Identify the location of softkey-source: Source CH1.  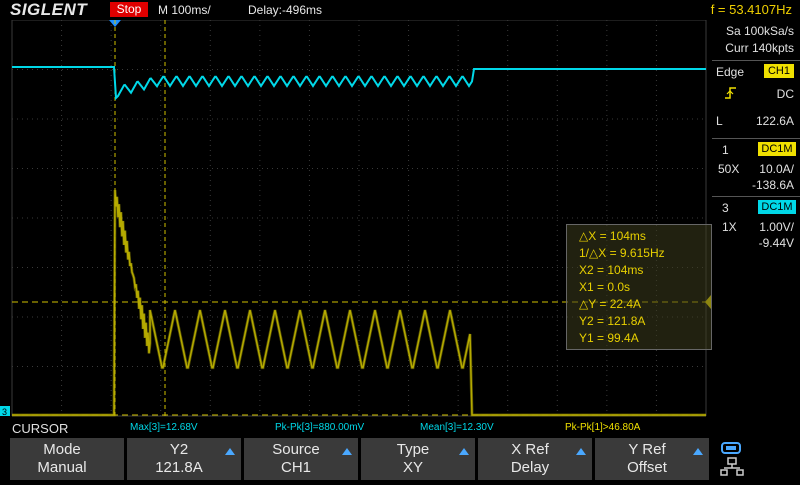
(302, 459).